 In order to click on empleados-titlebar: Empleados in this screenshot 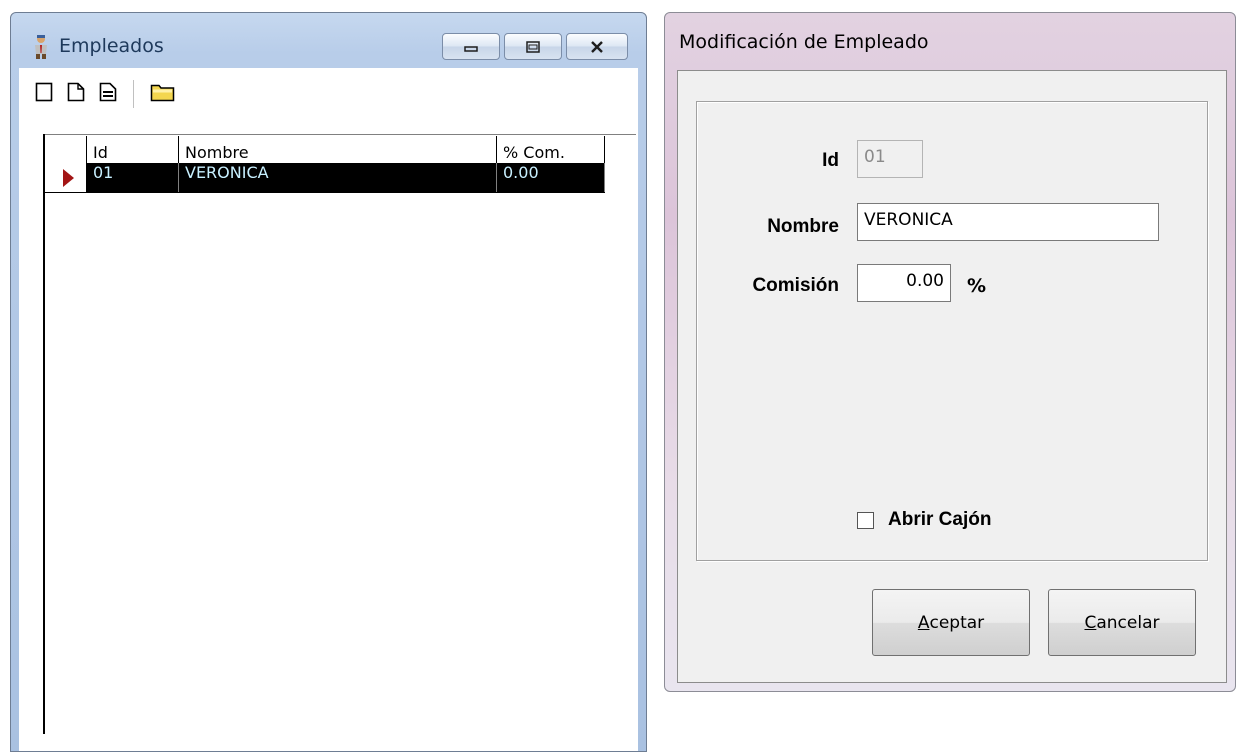, I will do `click(97, 46)`.